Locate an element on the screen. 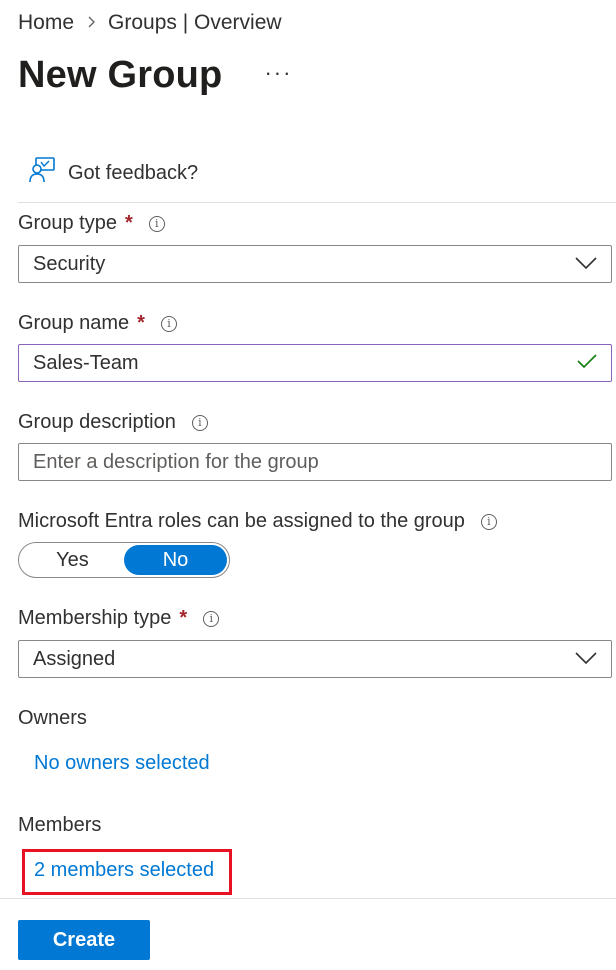 The width and height of the screenshot is (616, 970). members-label: Members is located at coordinates (59, 825).